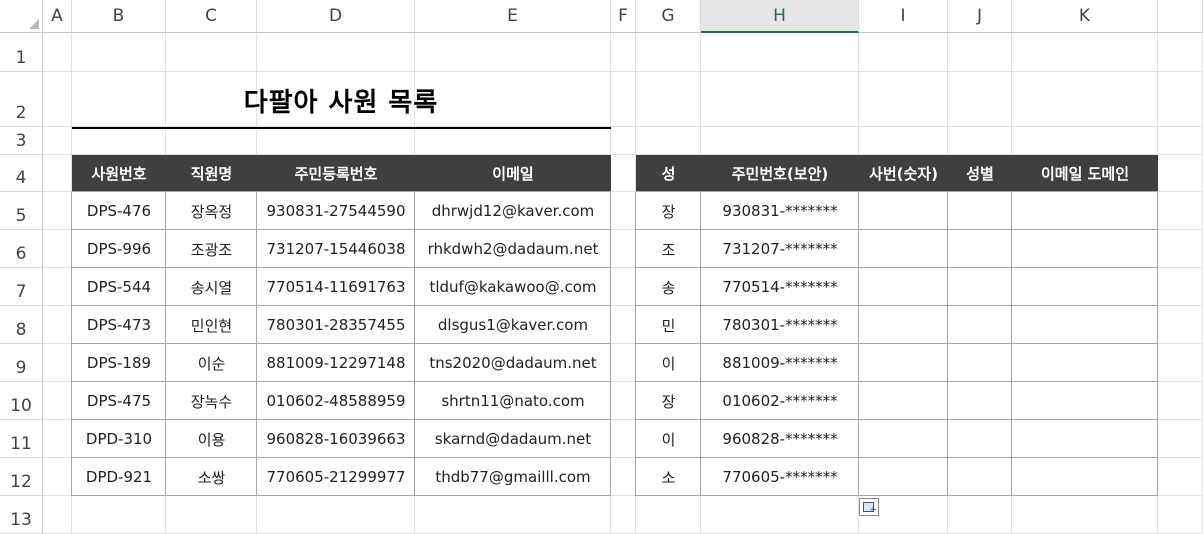 The width and height of the screenshot is (1203, 534). I want to click on left_table-cell: 930831-27544590, so click(336, 211).